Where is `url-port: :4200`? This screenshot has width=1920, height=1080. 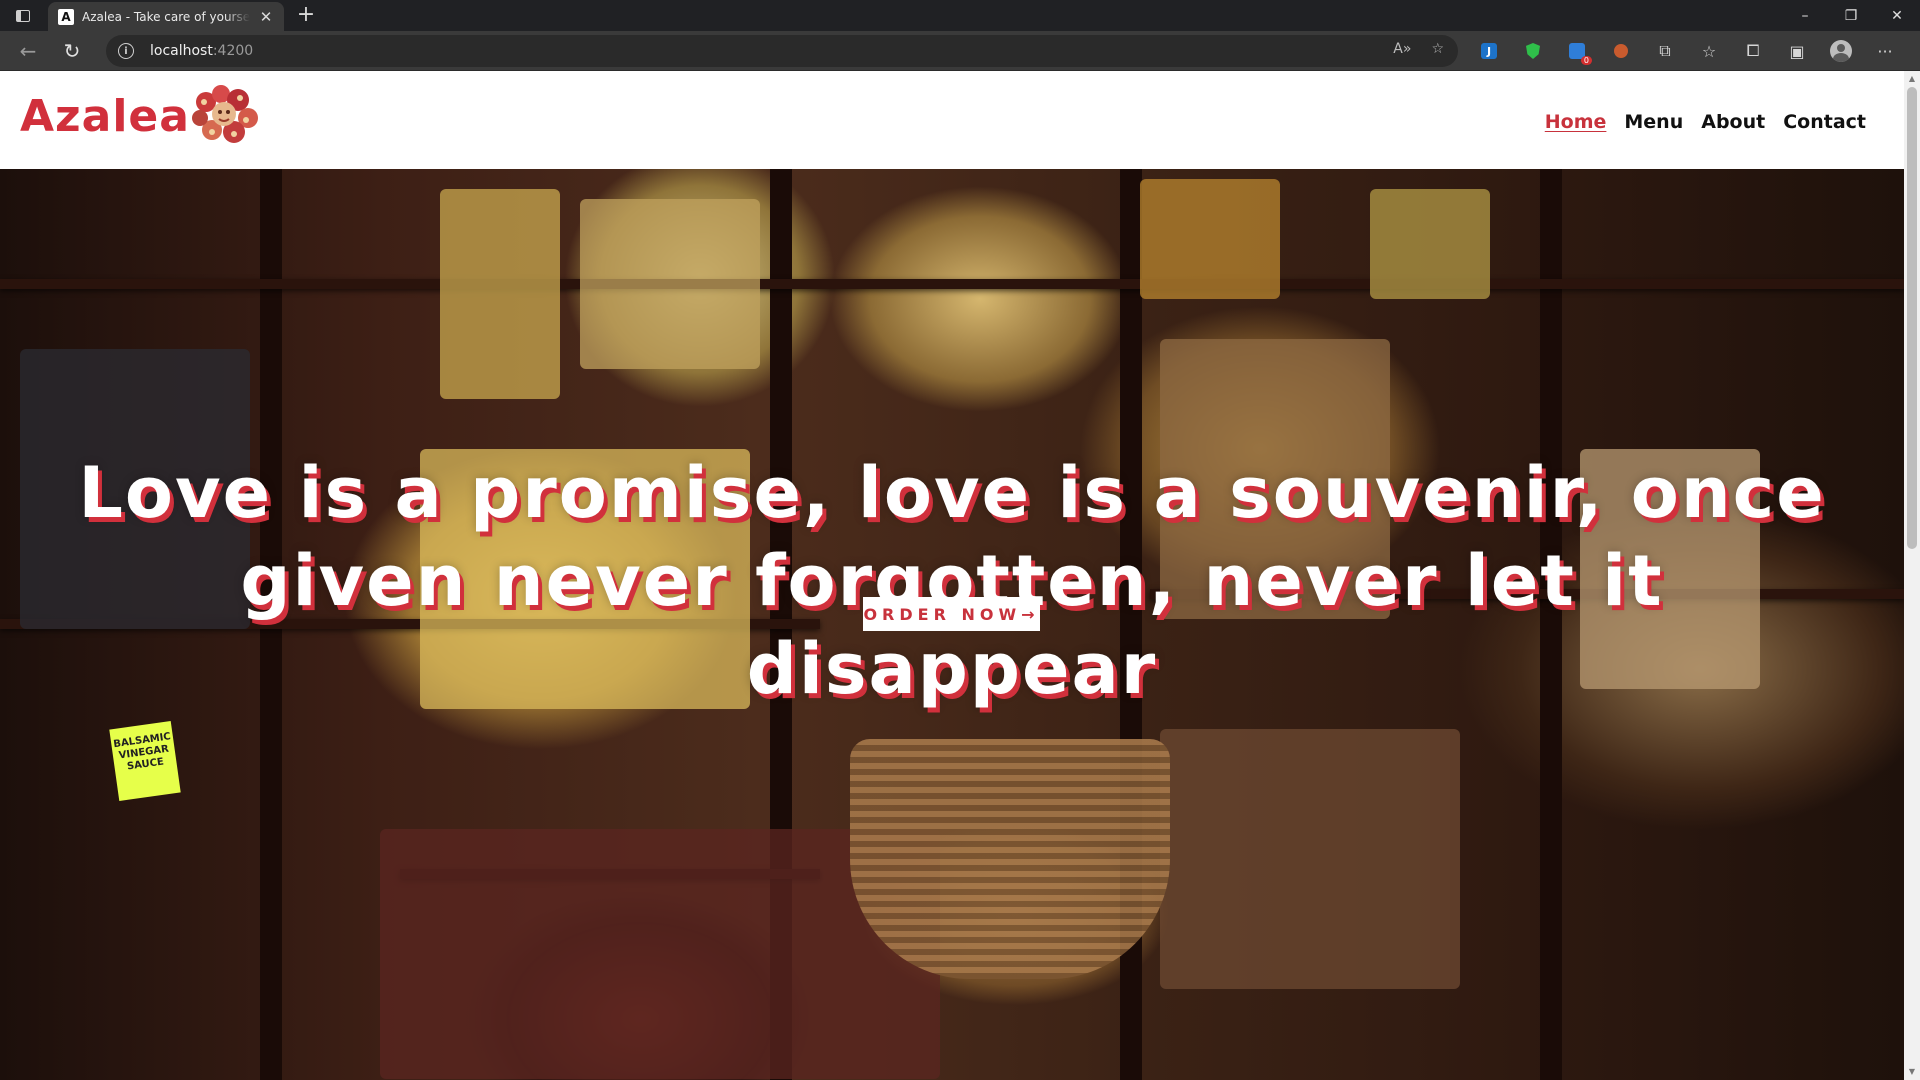 url-port: :4200 is located at coordinates (233, 51).